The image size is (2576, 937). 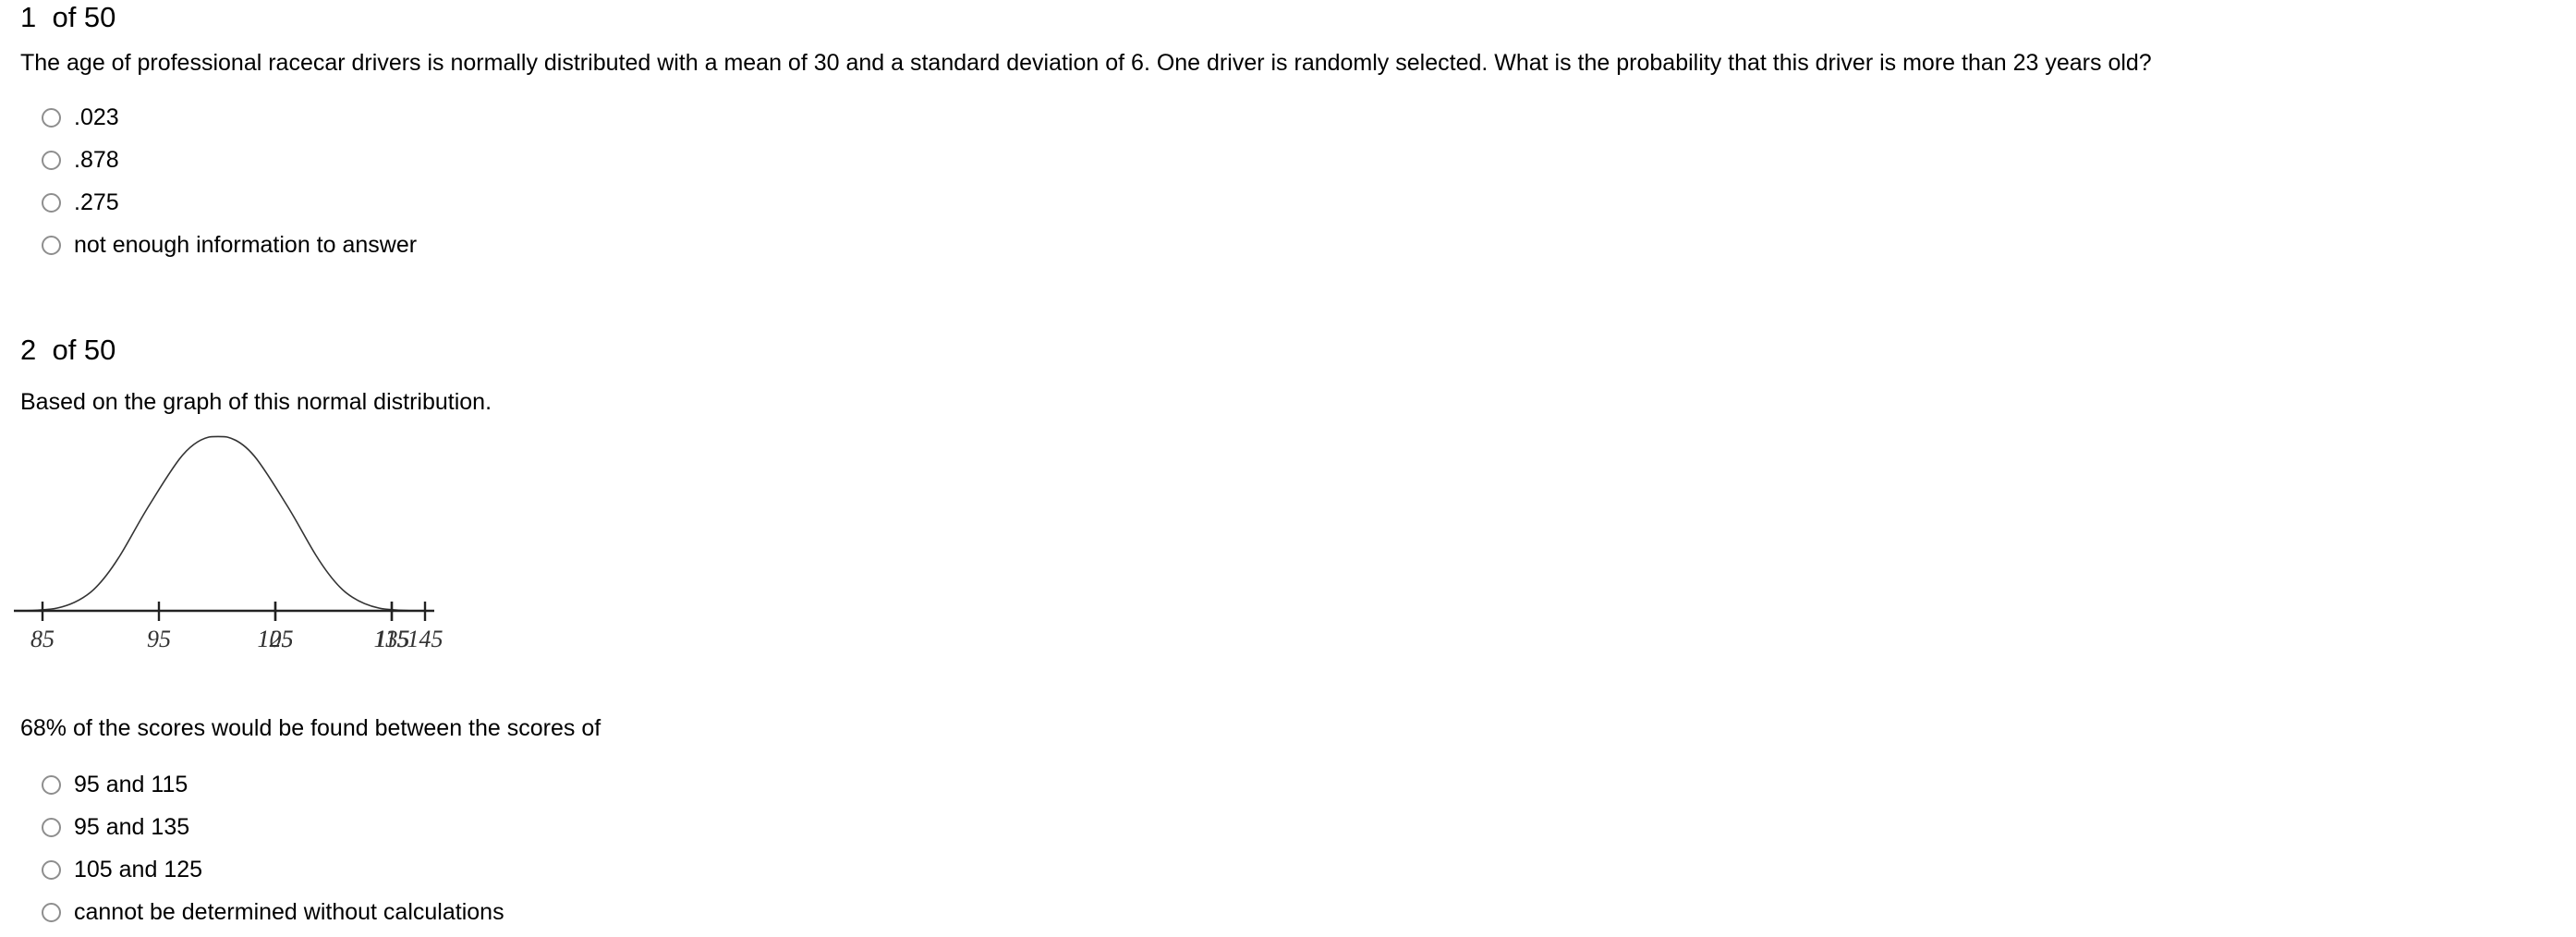 I want to click on option-label: 105 and 125, so click(x=138, y=869).